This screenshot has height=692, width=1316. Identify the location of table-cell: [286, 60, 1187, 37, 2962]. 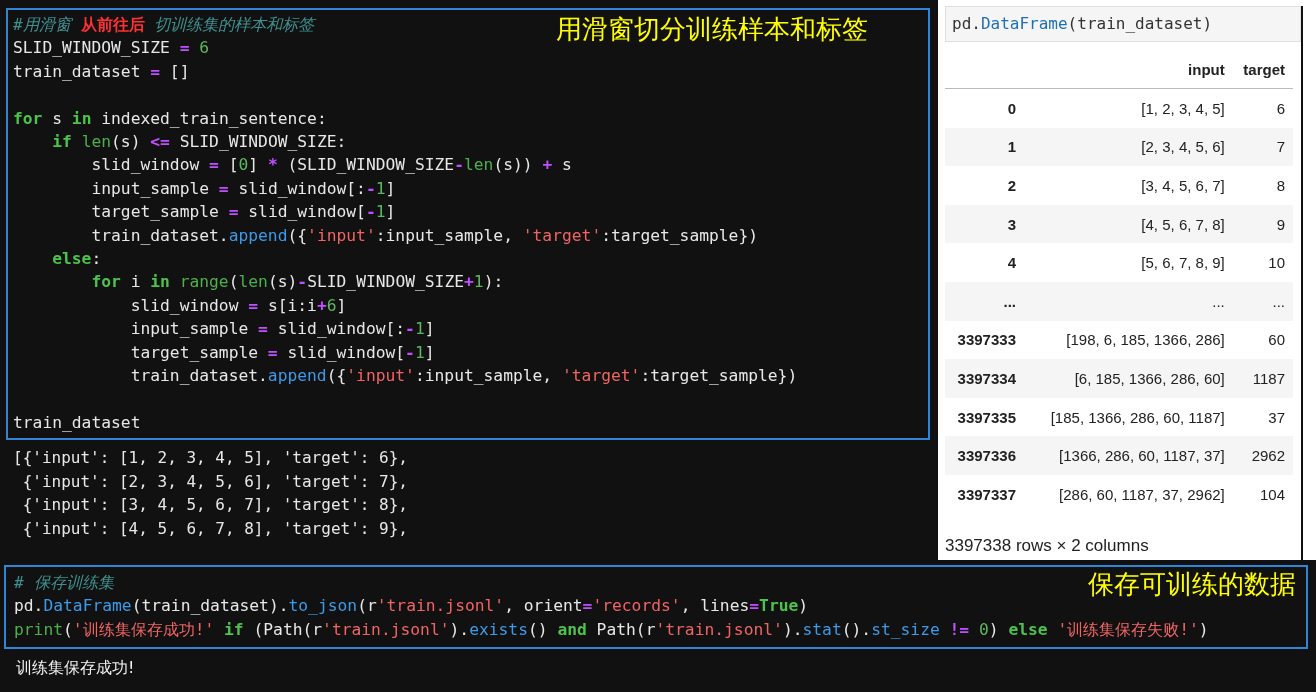
(1128, 494).